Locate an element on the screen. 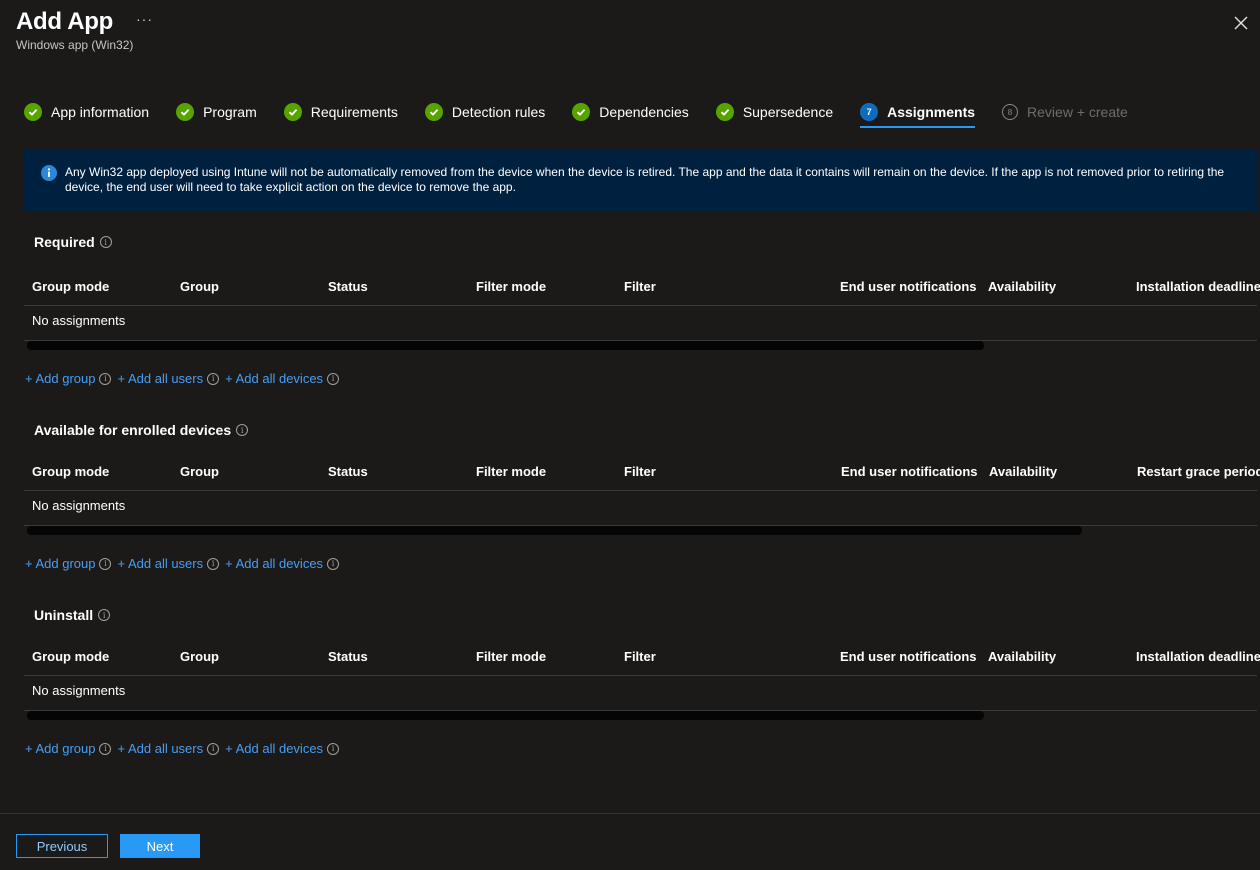  page-title: Add App is located at coordinates (64, 21).